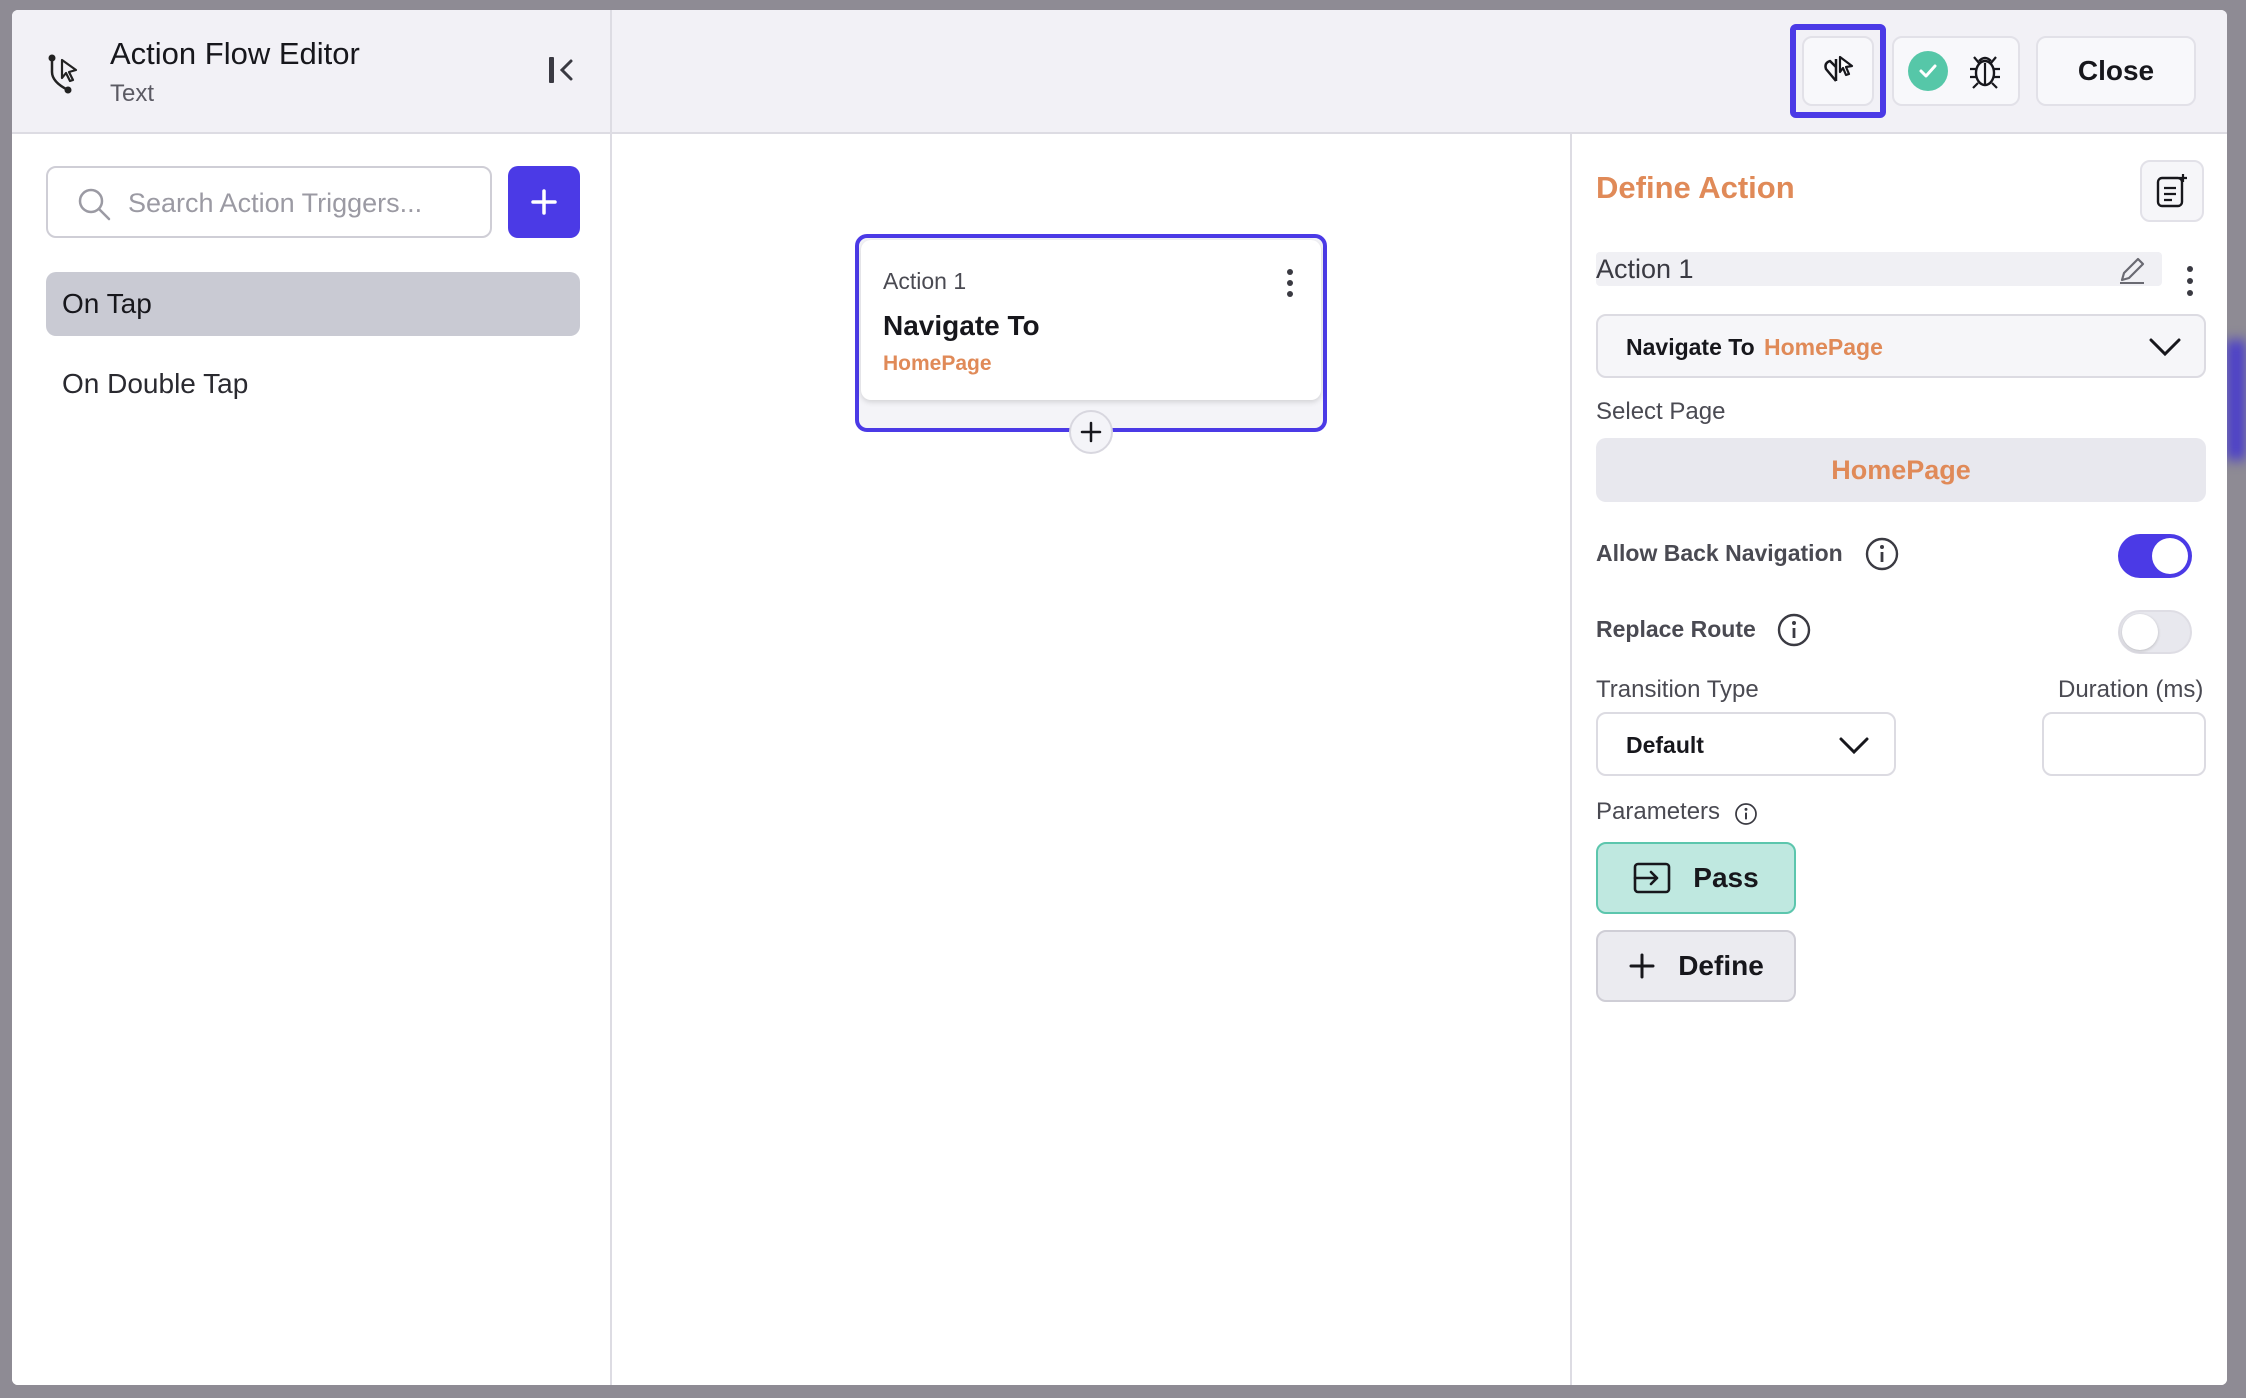  I want to click on define-parameters-button: Define, so click(1696, 966).